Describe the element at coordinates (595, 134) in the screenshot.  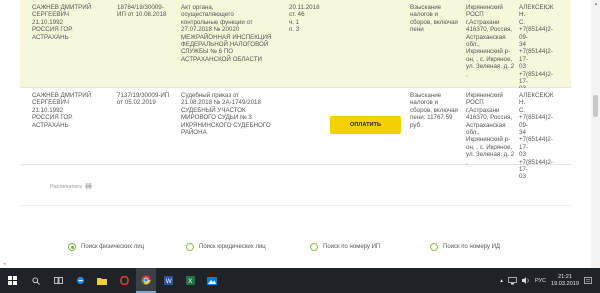
I see `vertical-scrollbar` at that location.